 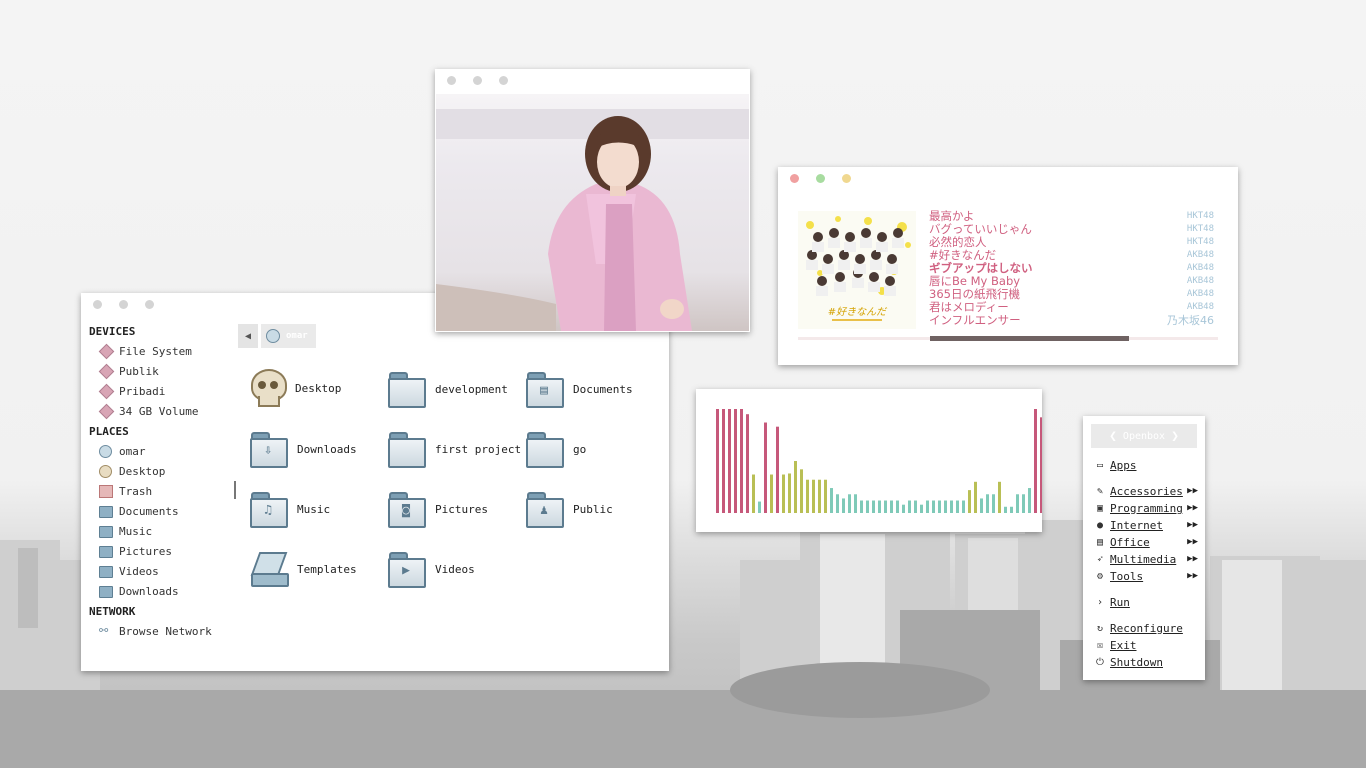 What do you see at coordinates (1123, 645) in the screenshot?
I see `menu-item-label: Exit` at bounding box center [1123, 645].